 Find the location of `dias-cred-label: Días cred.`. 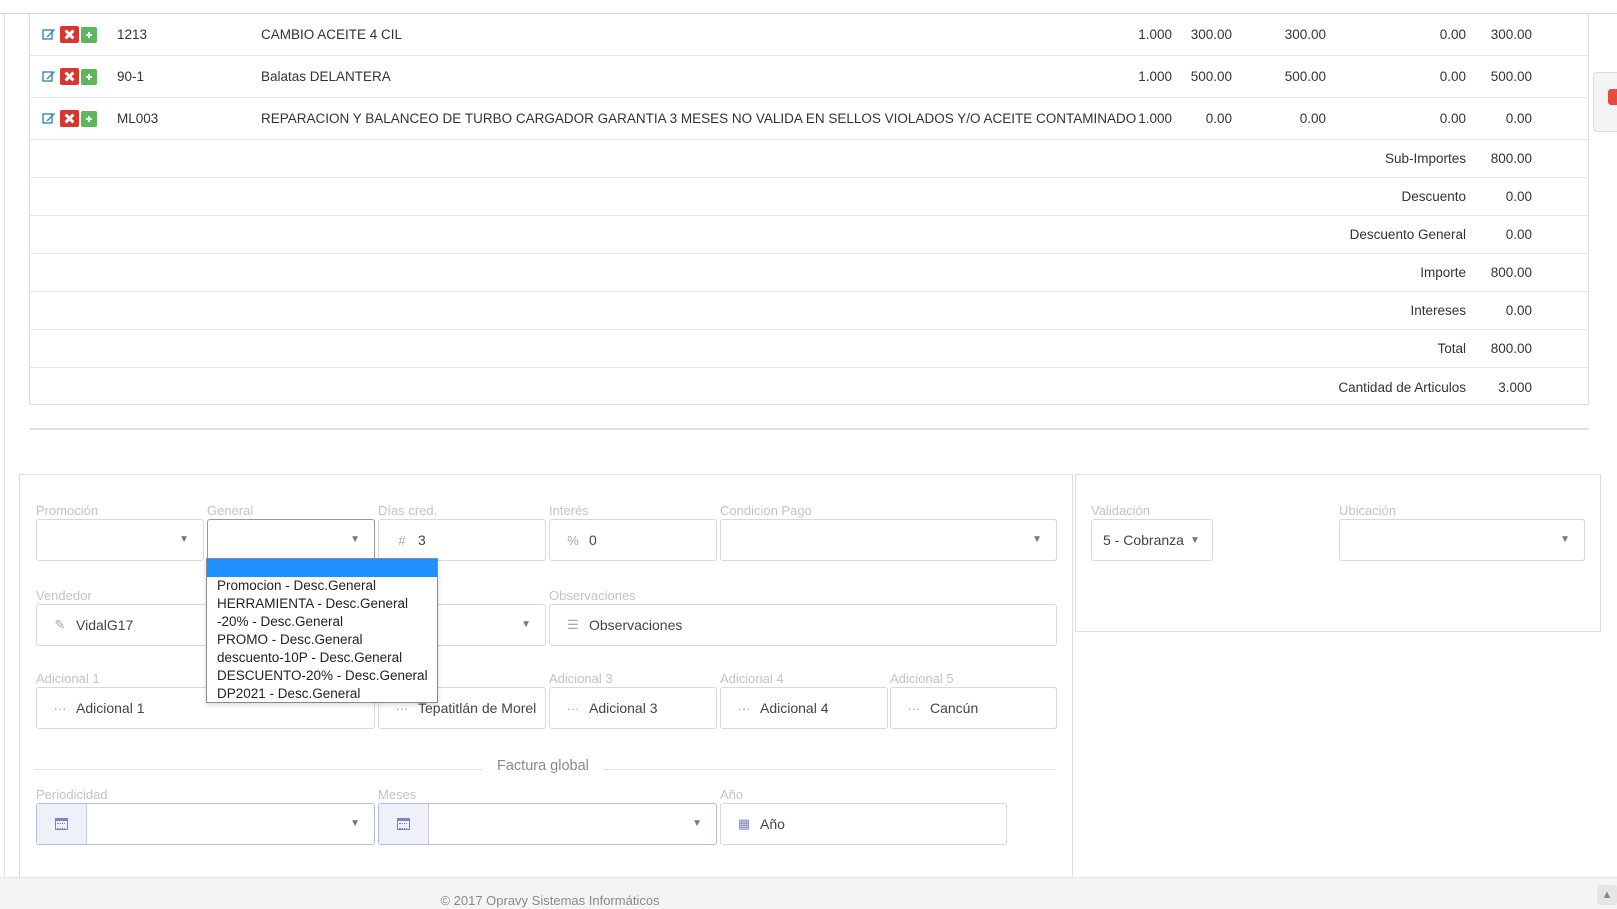

dias-cred-label: Días cred. is located at coordinates (408, 510).